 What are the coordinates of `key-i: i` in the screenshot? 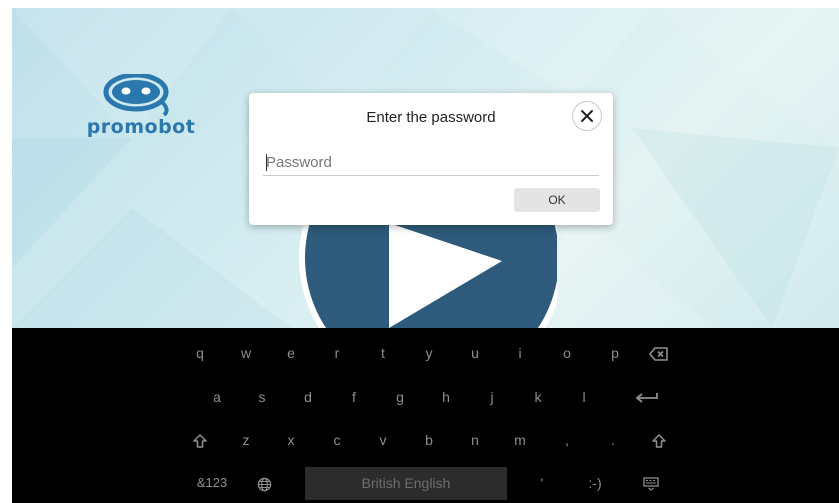 It's located at (520, 353).